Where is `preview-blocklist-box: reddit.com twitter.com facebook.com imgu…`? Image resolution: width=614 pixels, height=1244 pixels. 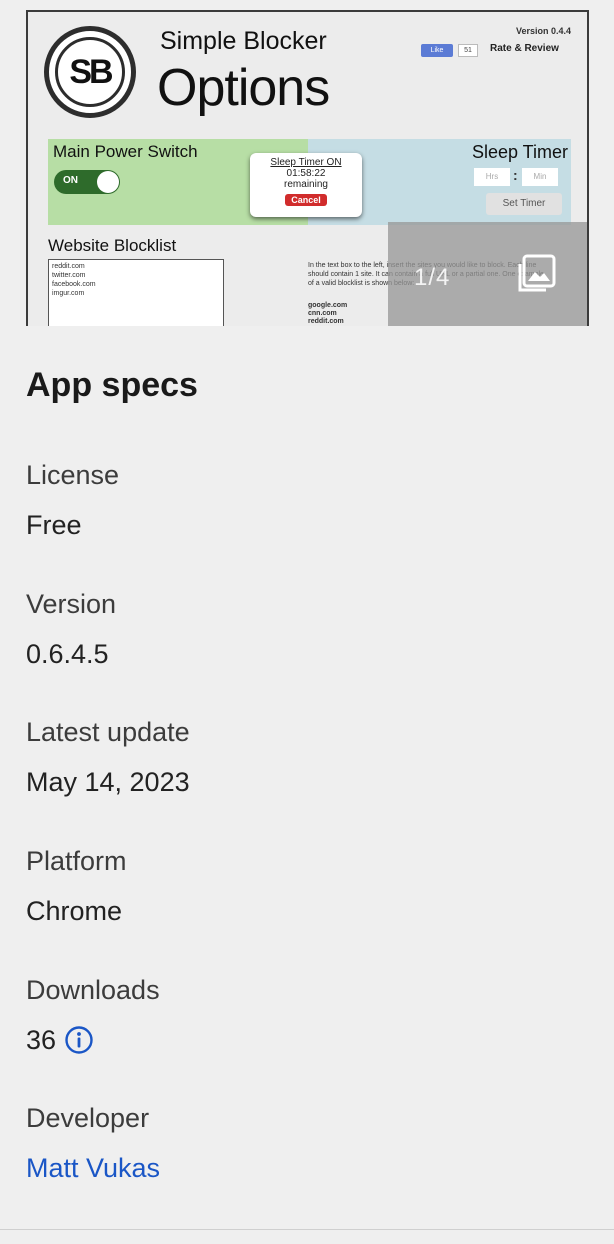 preview-blocklist-box: reddit.com twitter.com facebook.com imgu… is located at coordinates (136, 292).